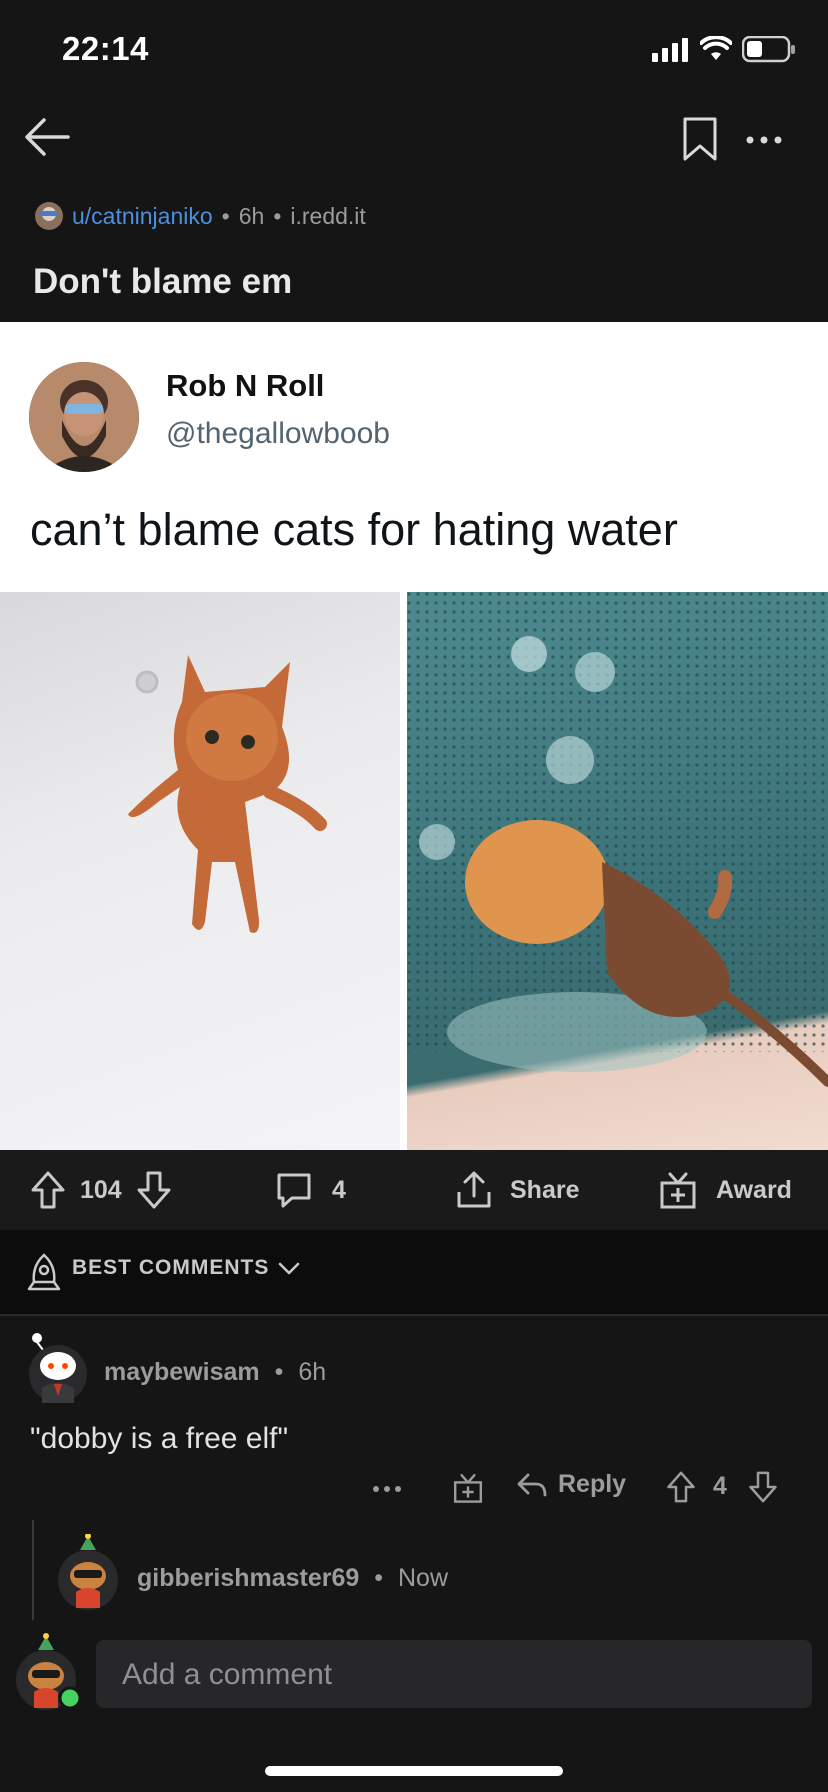 This screenshot has width=828, height=1792. Describe the element at coordinates (142, 216) in the screenshot. I see `post-author: u/catninjaniko` at that location.